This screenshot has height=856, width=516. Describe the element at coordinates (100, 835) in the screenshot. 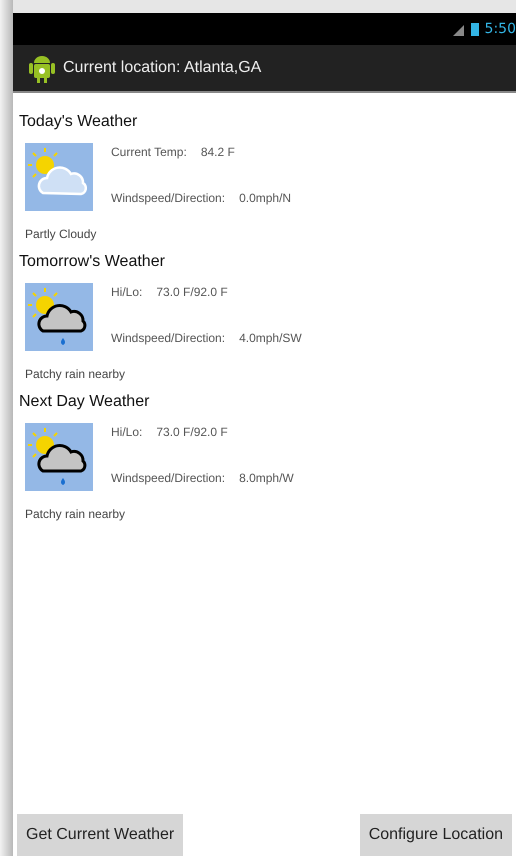

I see `action-button: Get Current Weather` at that location.